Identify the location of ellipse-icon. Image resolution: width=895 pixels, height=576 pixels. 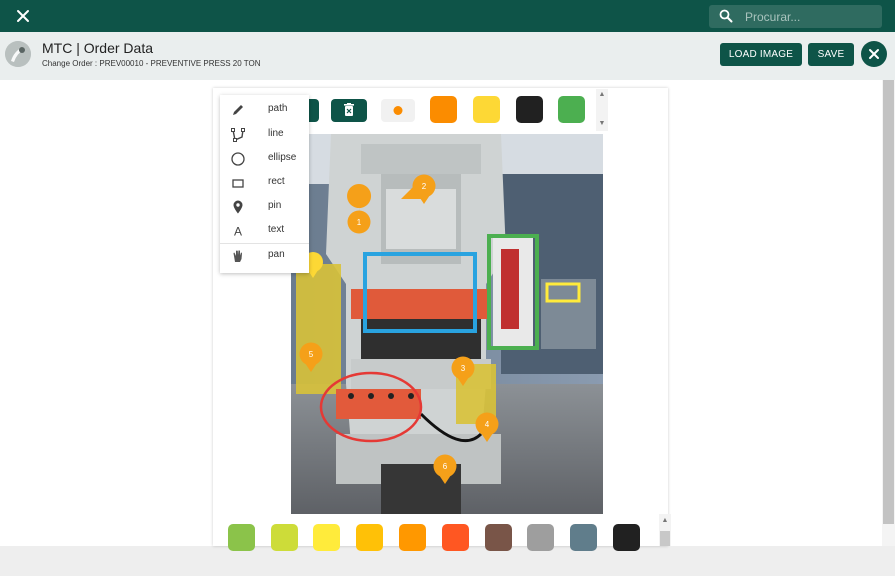
(238, 159).